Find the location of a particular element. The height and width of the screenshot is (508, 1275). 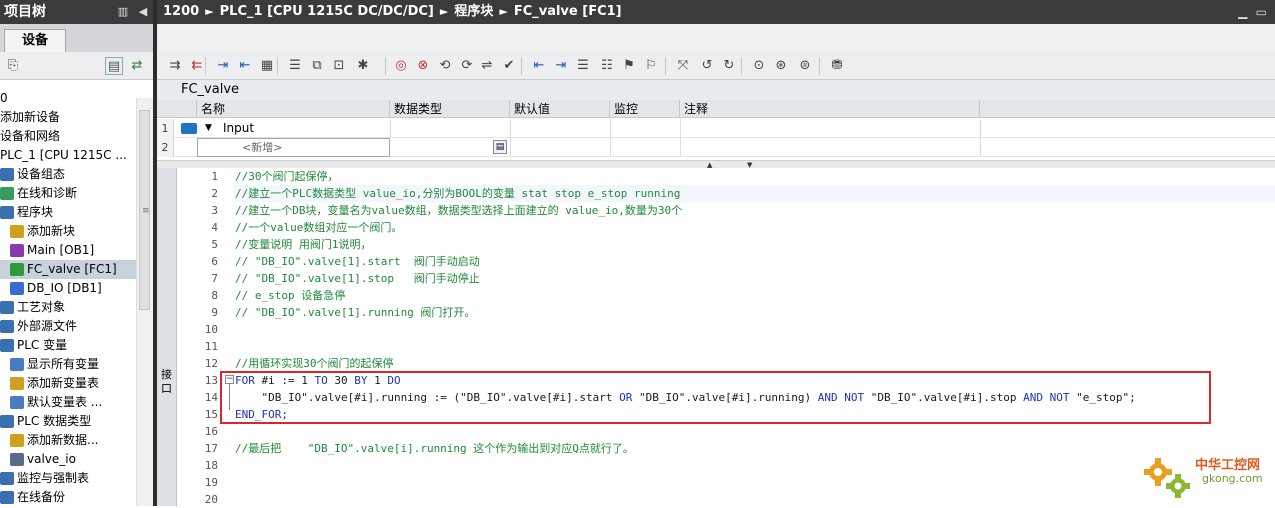

detail-view-icon: ▤ is located at coordinates (114, 66).